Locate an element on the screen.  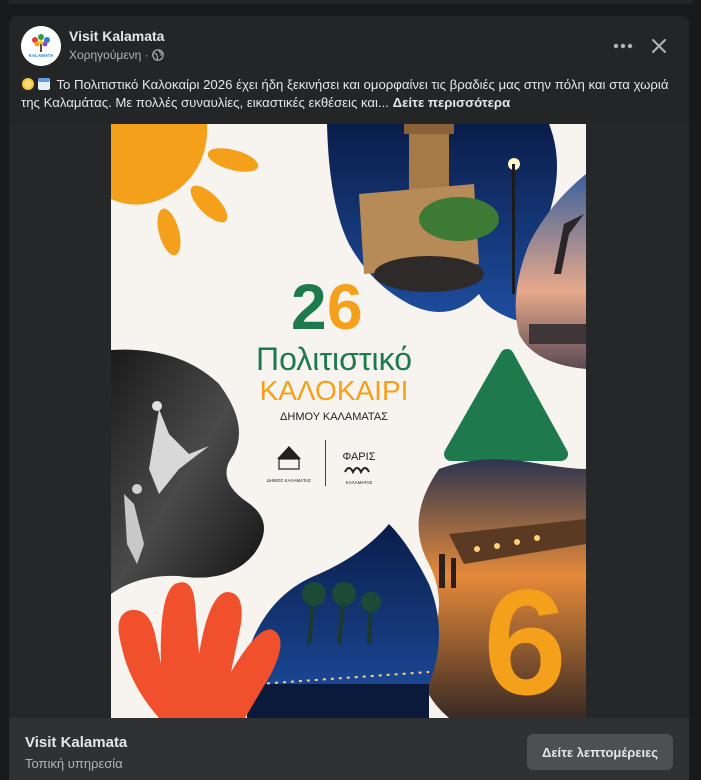
big-digit-six: 6 is located at coordinates (524, 638).